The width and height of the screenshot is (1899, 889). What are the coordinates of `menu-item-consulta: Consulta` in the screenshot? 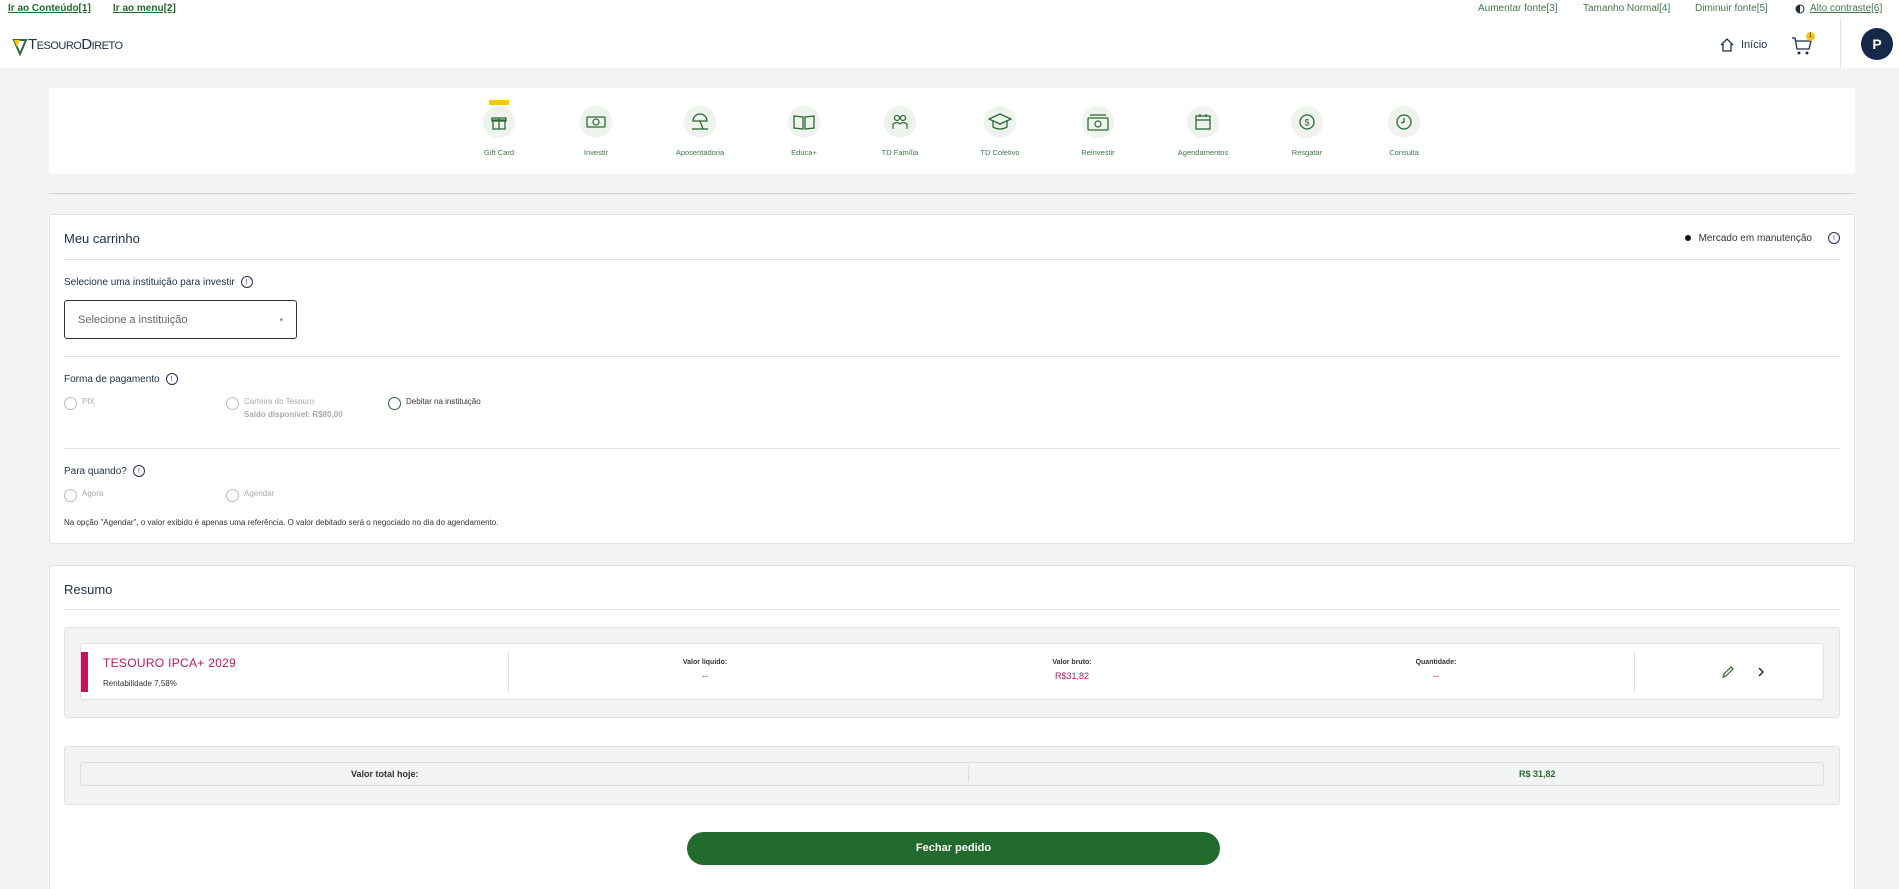 It's located at (1404, 131).